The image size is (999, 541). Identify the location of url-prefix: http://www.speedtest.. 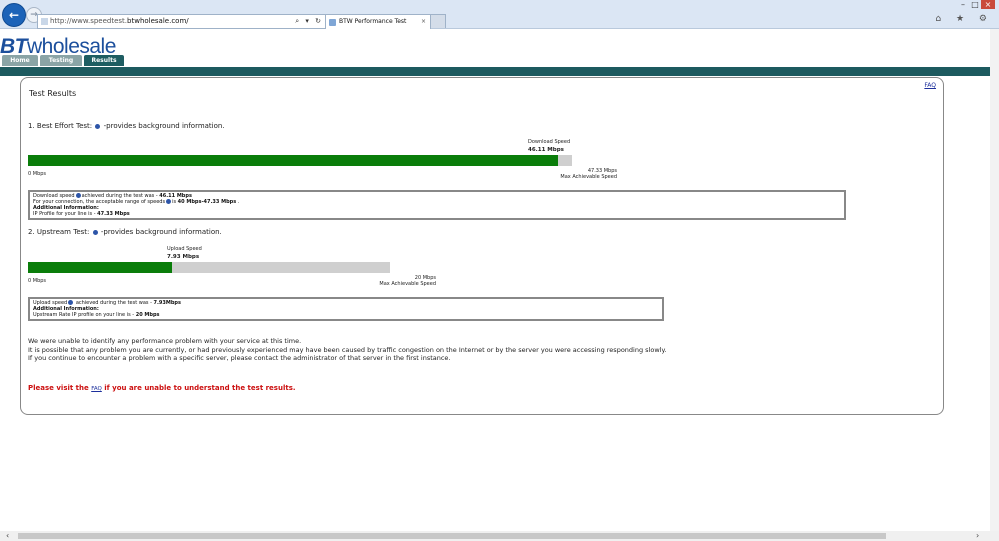
(89, 21).